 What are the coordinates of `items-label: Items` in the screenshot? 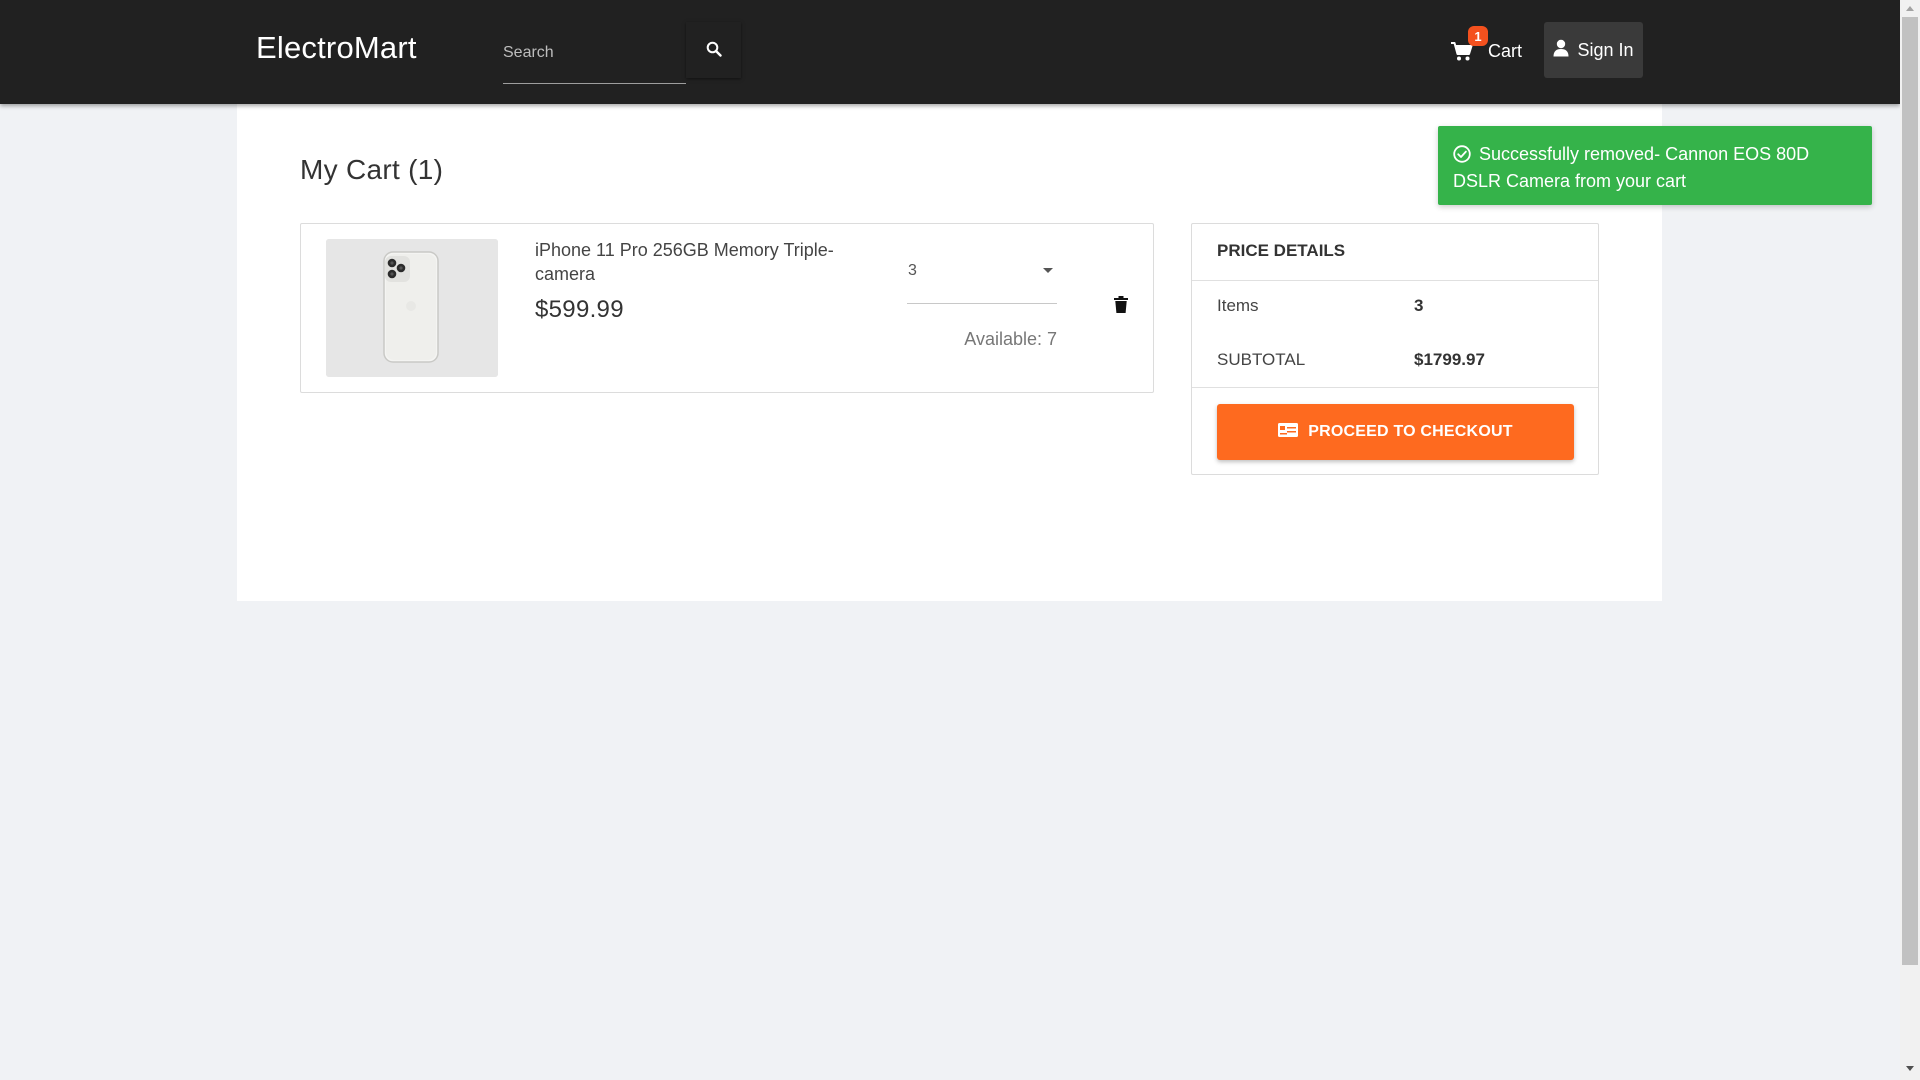 It's located at (1238, 305).